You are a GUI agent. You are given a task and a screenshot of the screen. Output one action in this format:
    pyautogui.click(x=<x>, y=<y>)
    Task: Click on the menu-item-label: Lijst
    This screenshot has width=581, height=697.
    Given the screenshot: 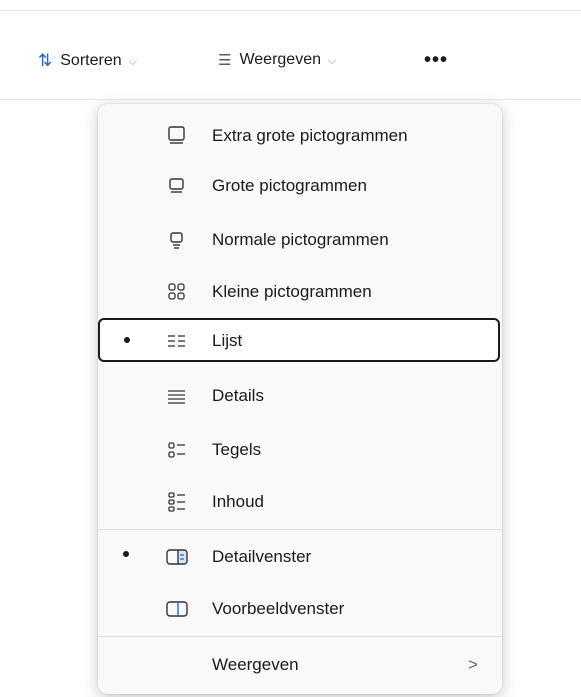 What is the action you would take?
    pyautogui.click(x=227, y=340)
    